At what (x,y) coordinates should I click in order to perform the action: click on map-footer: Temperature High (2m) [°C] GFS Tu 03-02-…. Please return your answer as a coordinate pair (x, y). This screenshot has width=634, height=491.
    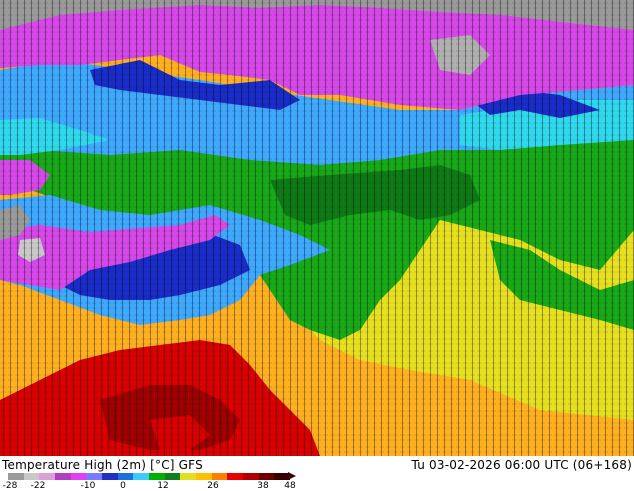
    Looking at the image, I should click on (317, 473).